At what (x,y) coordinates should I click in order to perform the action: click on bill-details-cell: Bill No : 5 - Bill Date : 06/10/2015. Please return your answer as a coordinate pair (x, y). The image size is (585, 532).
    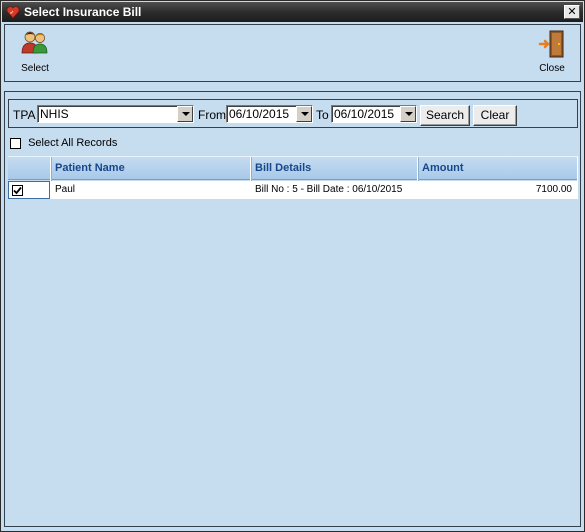
    Looking at the image, I should click on (329, 189).